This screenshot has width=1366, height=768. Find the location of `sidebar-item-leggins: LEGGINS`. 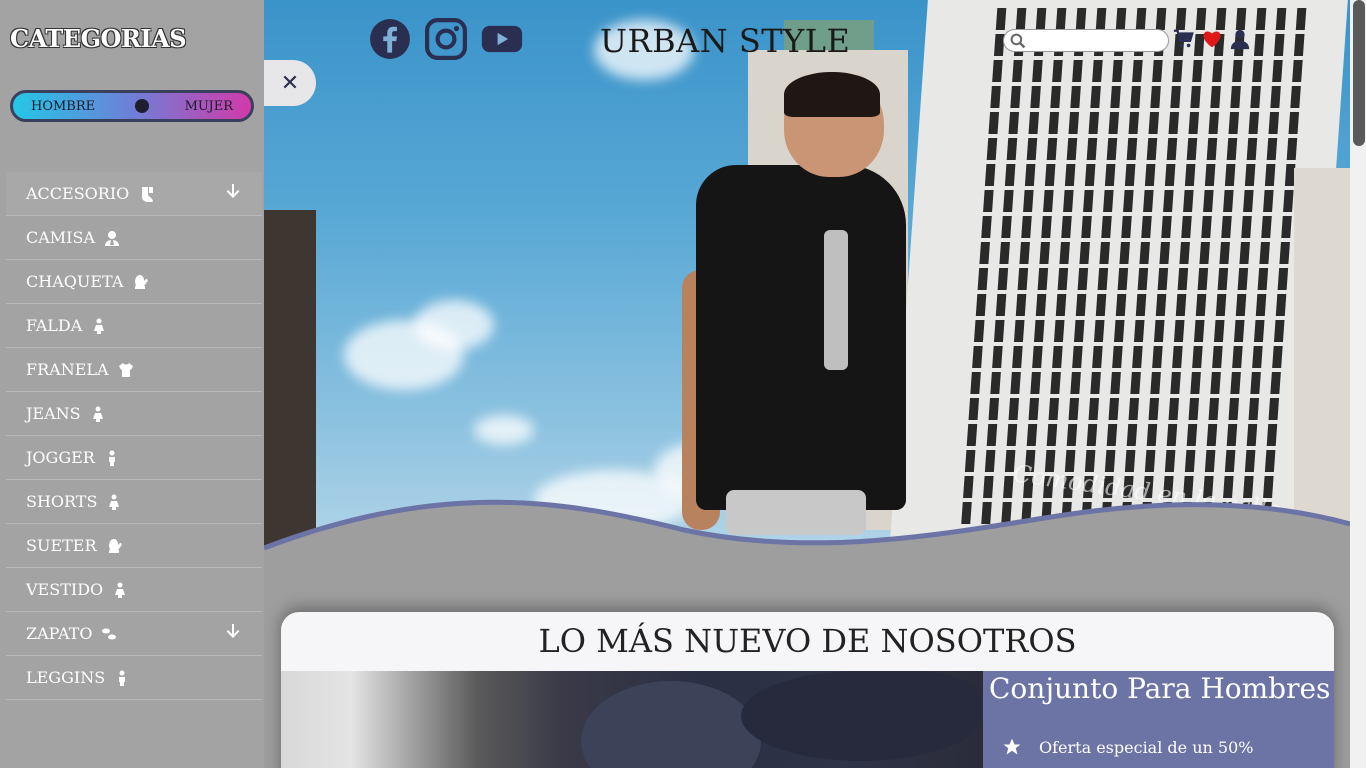

sidebar-item-leggins: LEGGINS is located at coordinates (134, 678).